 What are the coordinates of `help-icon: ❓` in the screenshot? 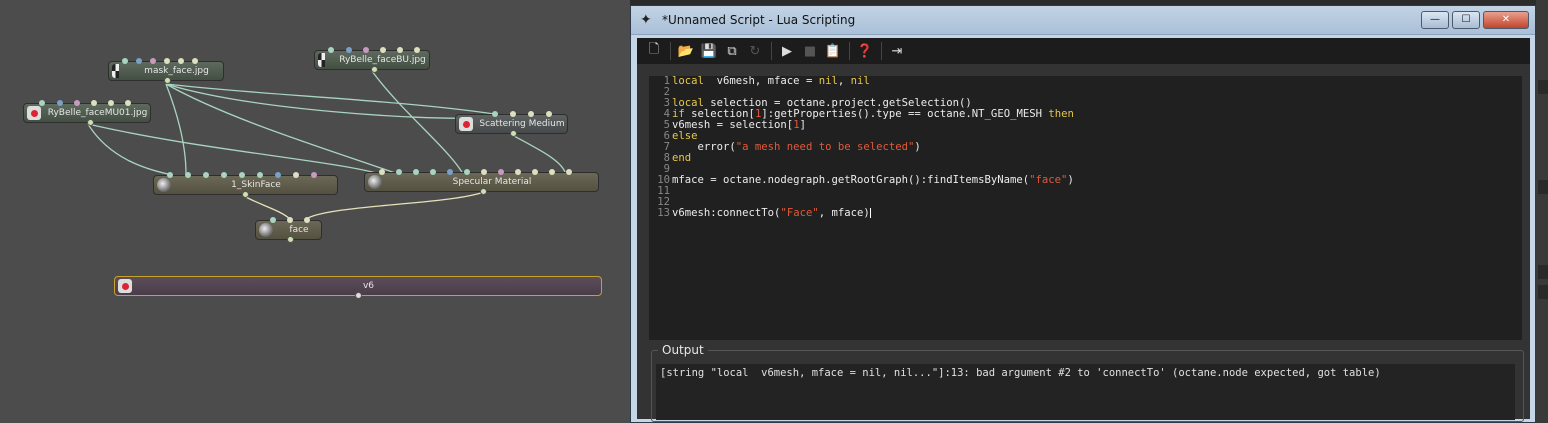 It's located at (865, 51).